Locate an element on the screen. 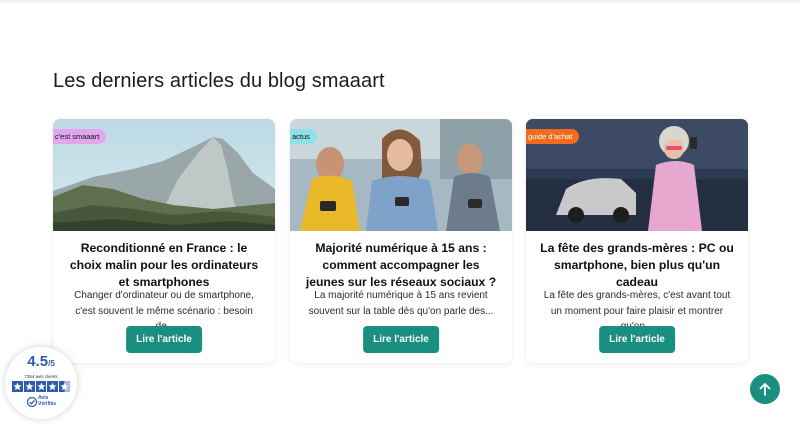  review-count: 7354 avis clients is located at coordinates (41, 376).